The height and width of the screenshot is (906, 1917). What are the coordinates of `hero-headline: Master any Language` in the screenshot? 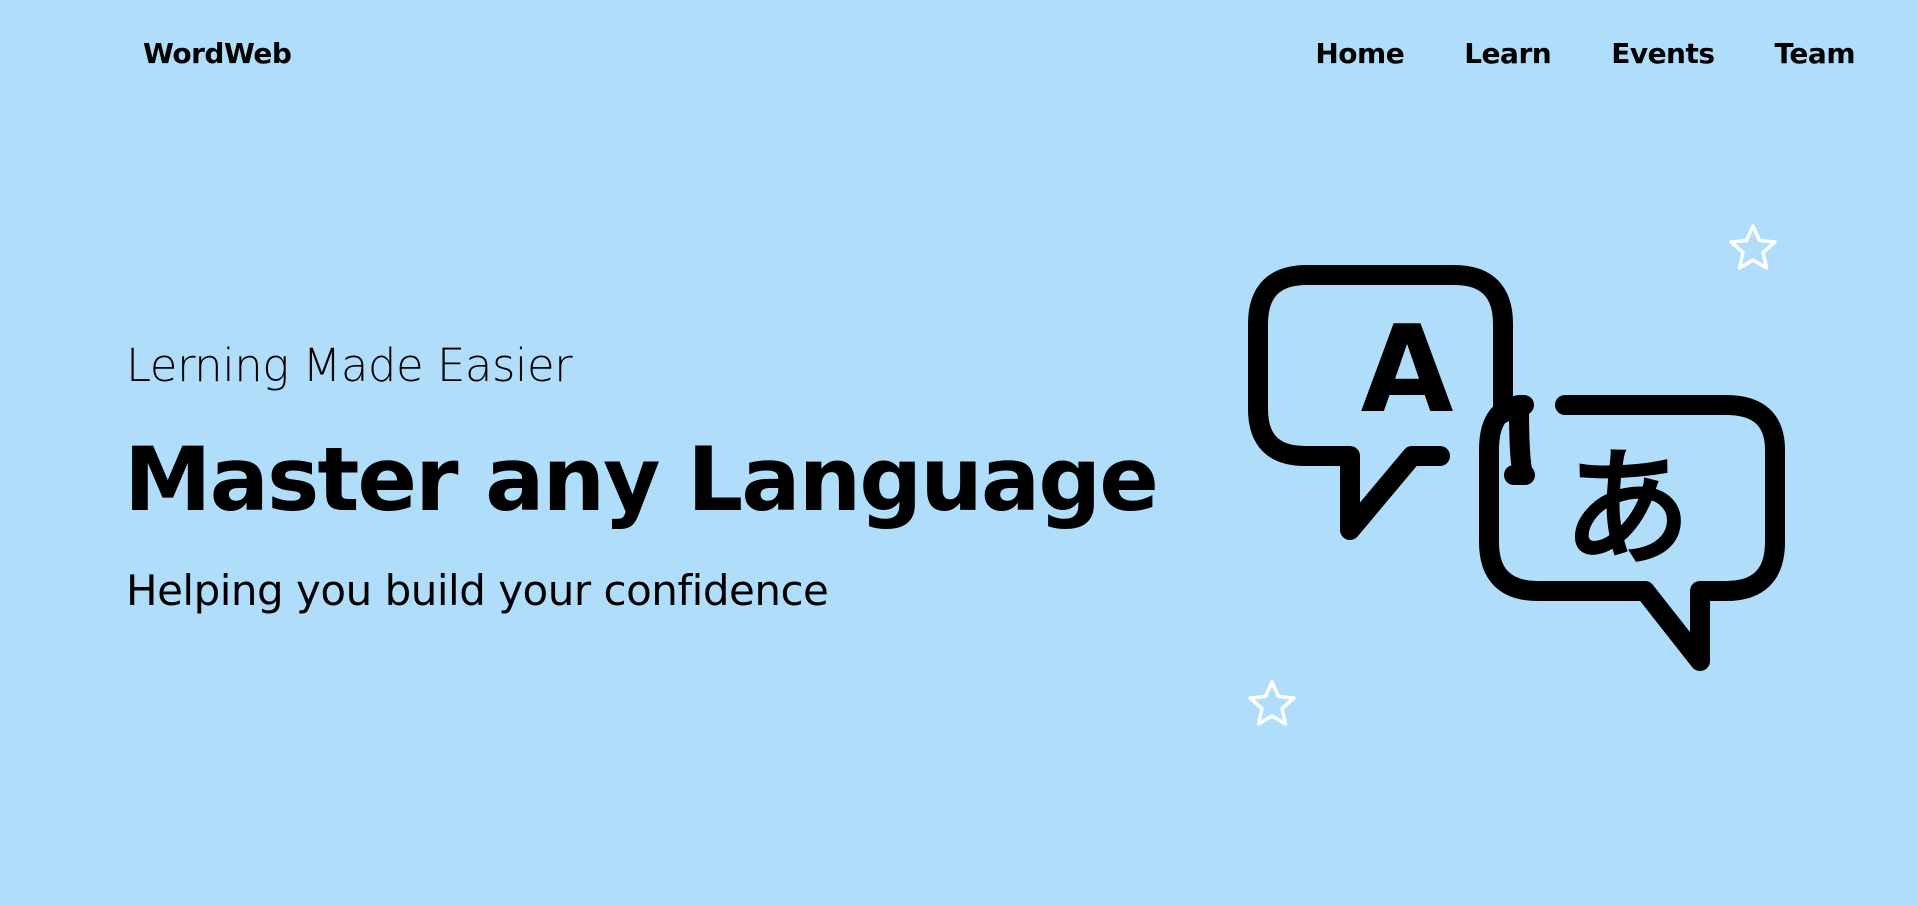 It's located at (641, 479).